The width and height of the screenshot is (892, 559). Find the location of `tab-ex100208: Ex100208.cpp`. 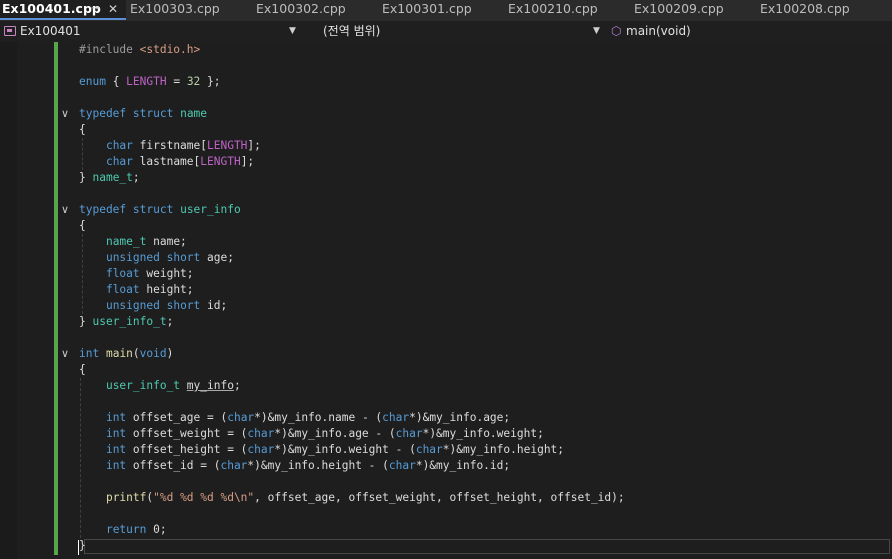

tab-ex100208: Ex100208.cpp is located at coordinates (805, 10).